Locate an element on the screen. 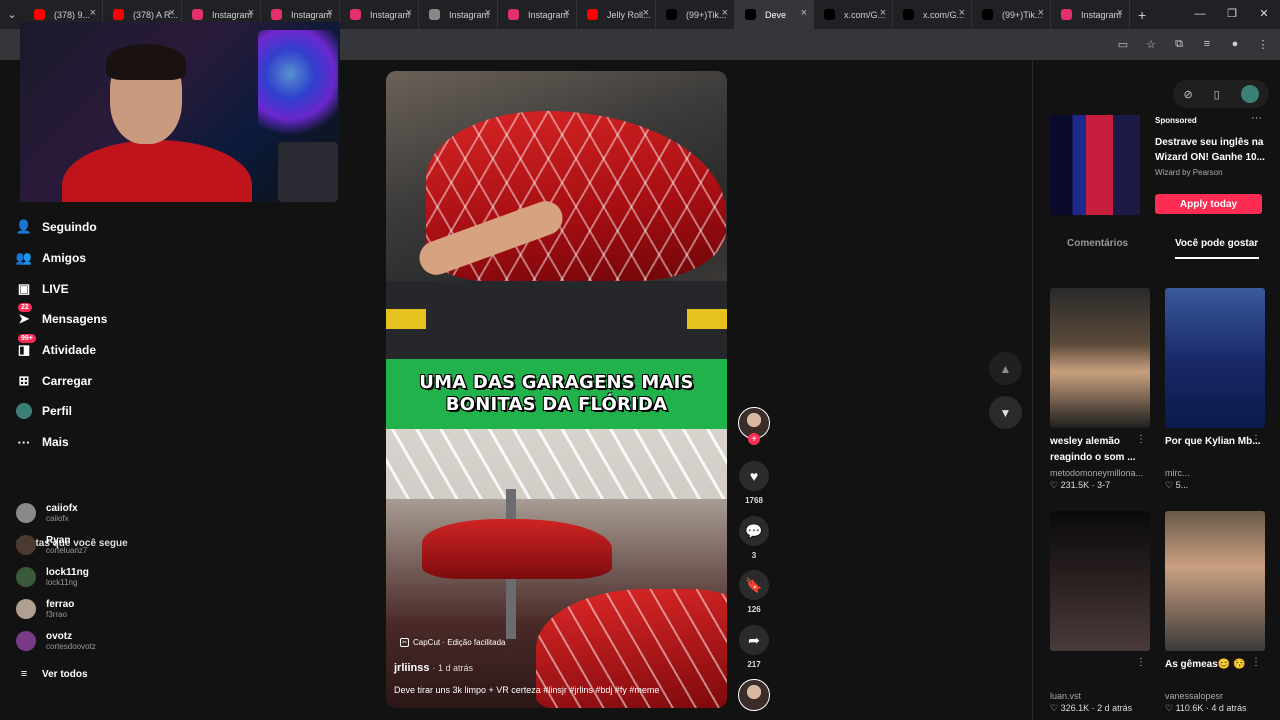  x-icon is located at coordinates (908, 14).